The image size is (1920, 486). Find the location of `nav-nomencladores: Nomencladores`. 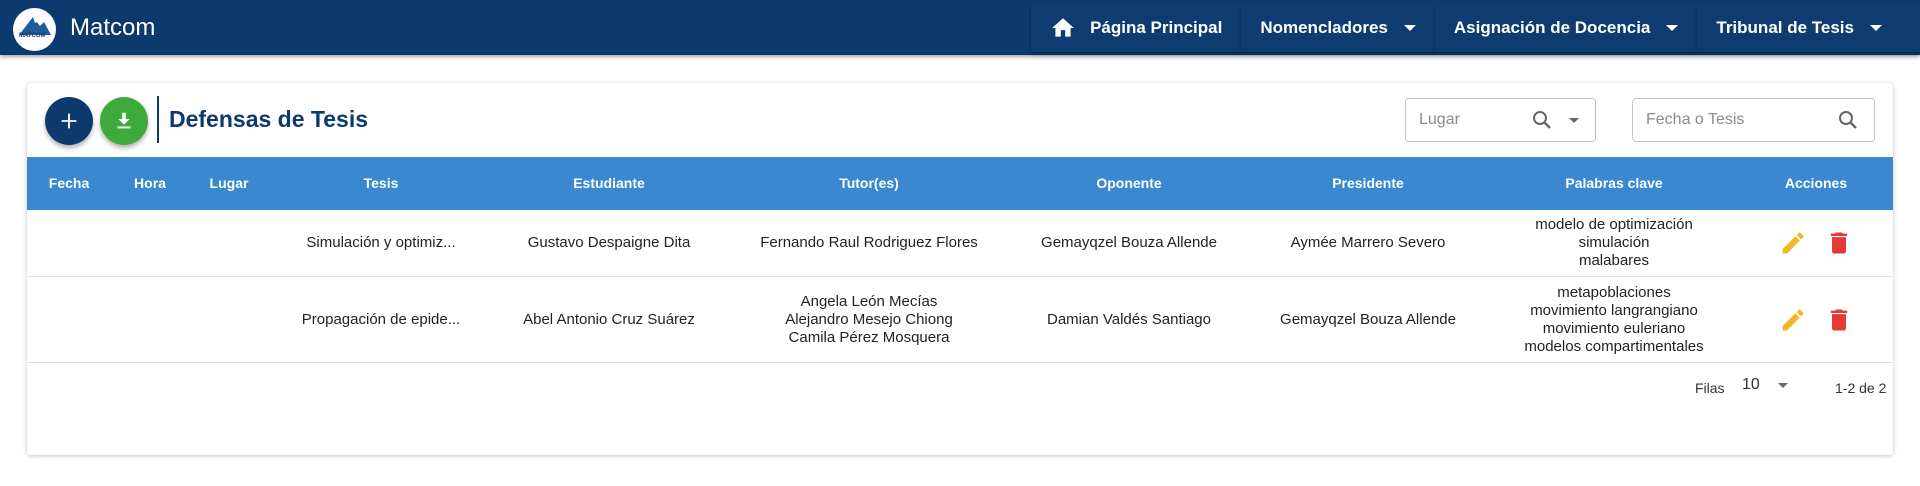

nav-nomencladores: Nomencladores is located at coordinates (1338, 27).